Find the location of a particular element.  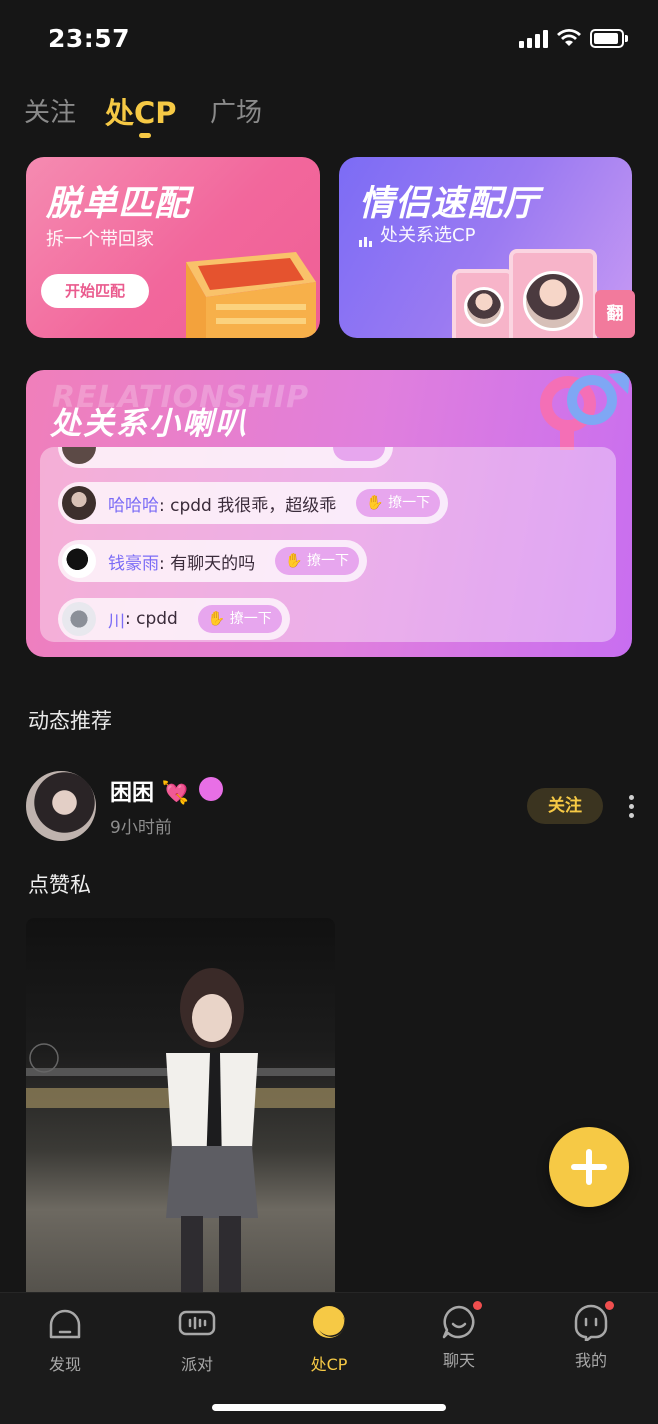

flirt-button is located at coordinates (359, 454).